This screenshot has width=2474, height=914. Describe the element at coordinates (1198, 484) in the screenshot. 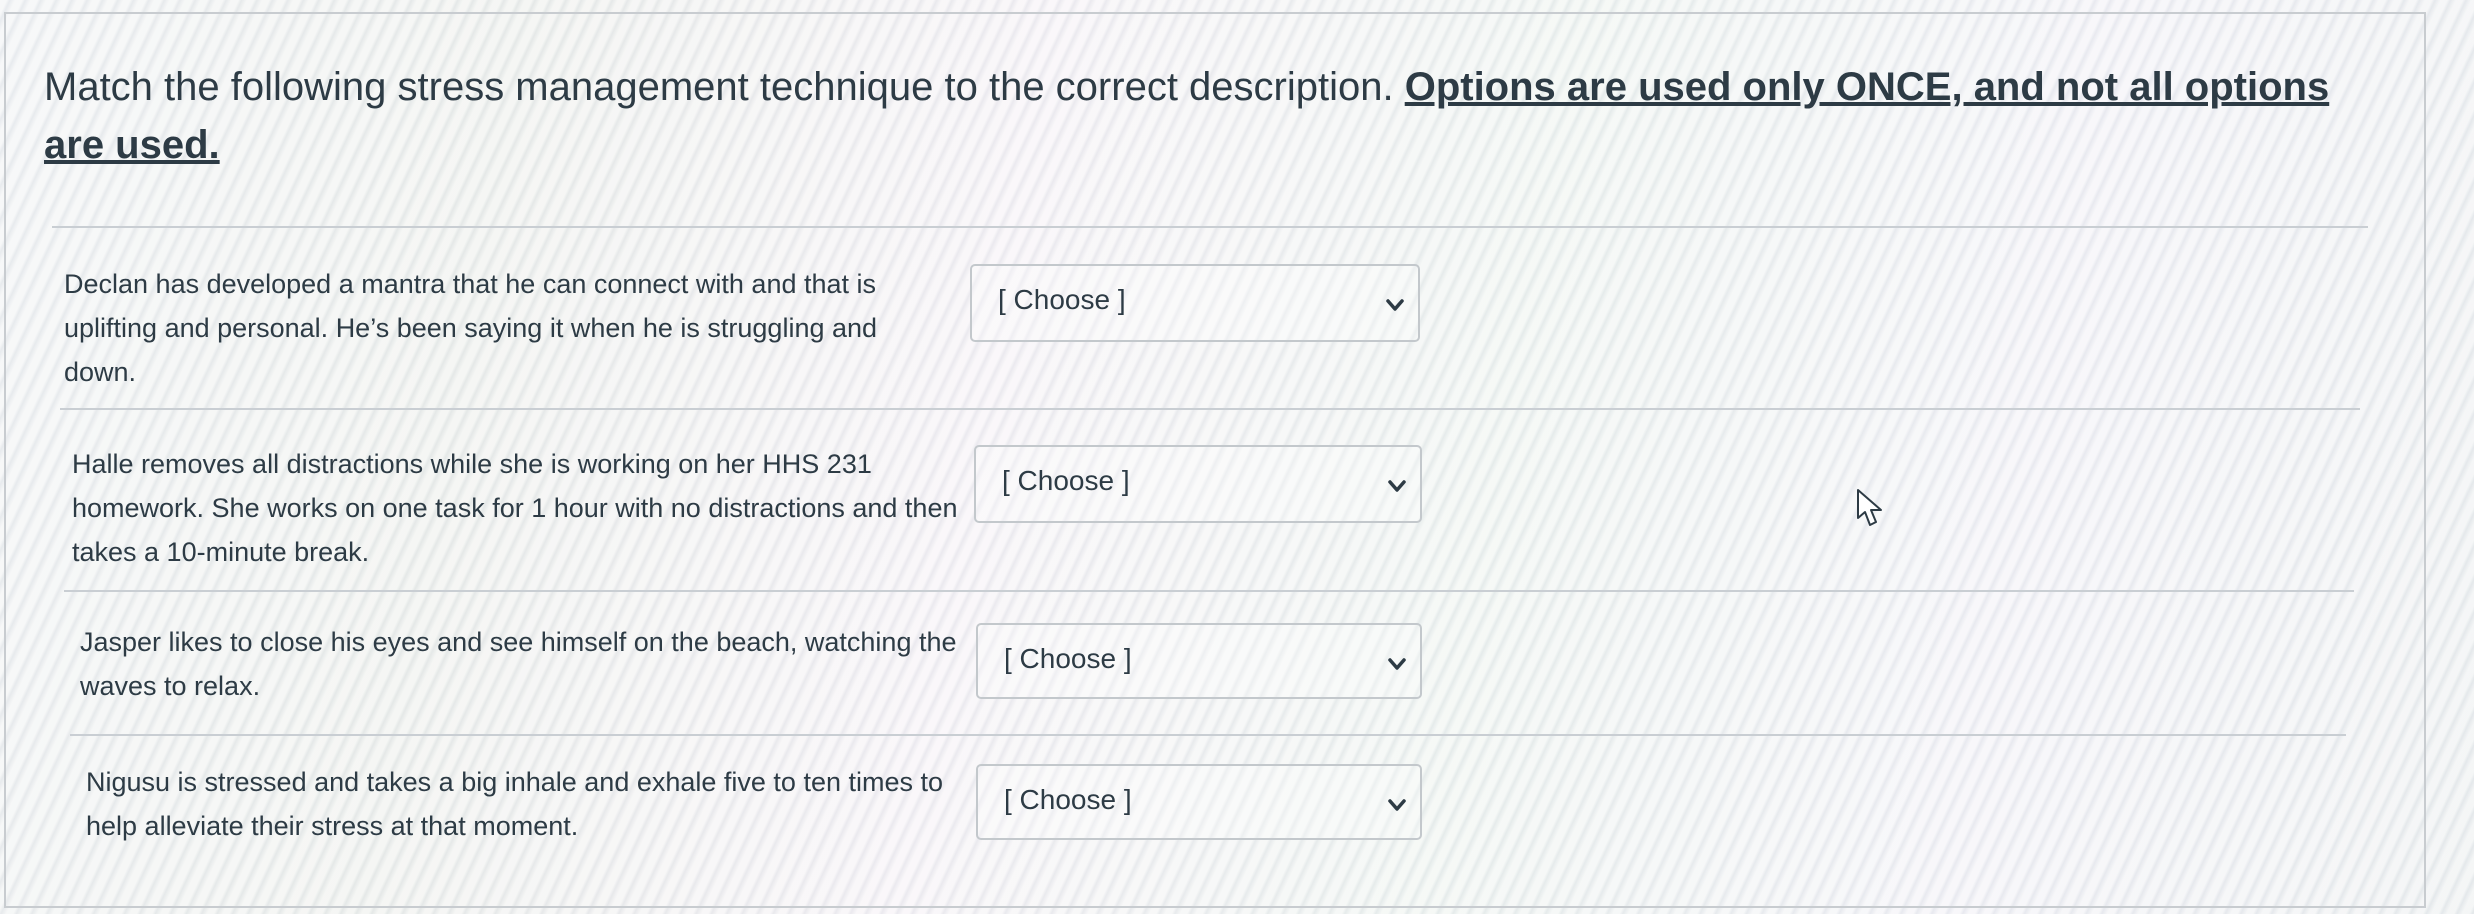

I see `answer-dropdown-2: [ Choose ]` at that location.